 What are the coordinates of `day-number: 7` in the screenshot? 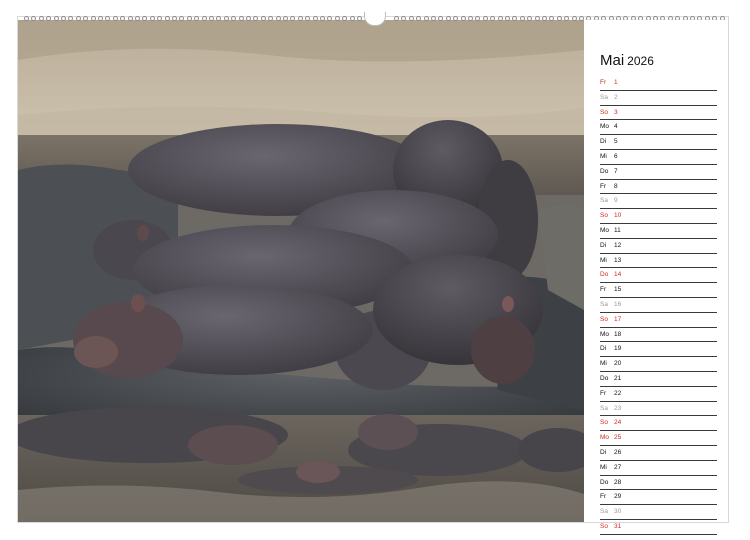 It's located at (616, 171).